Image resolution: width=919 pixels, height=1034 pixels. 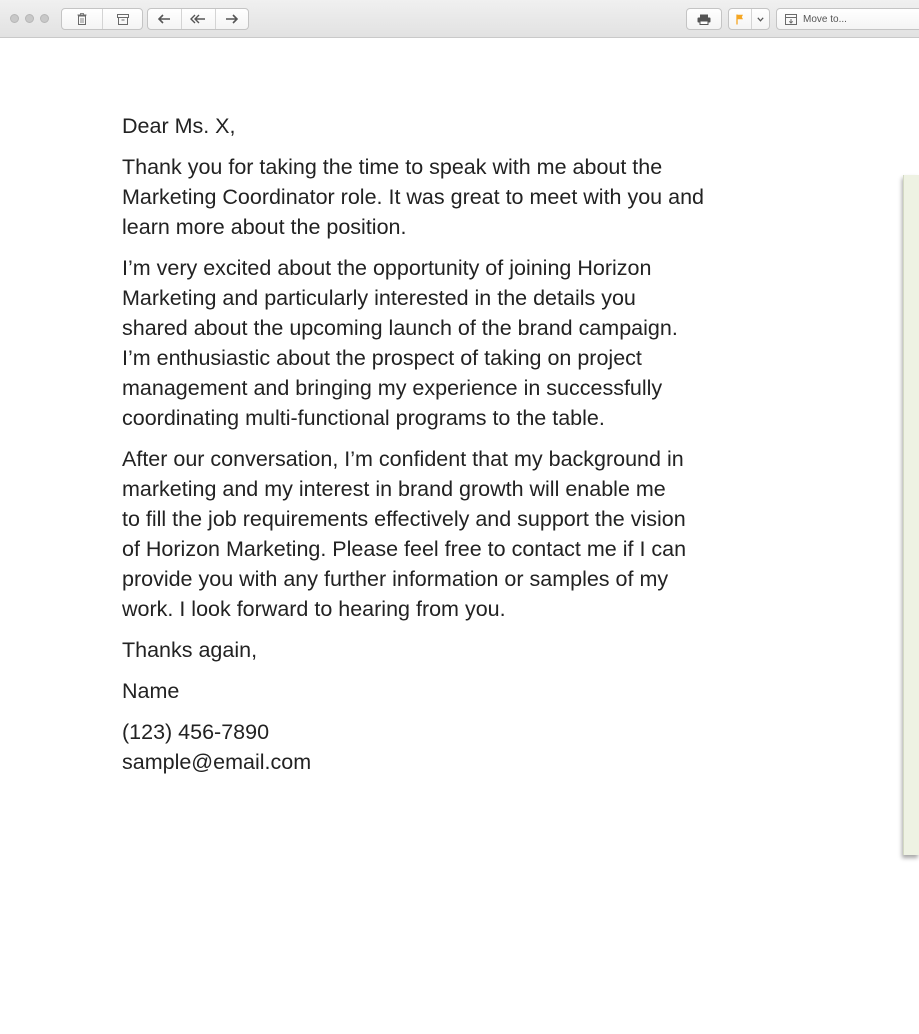 I want to click on flag-icon, so click(x=740, y=19).